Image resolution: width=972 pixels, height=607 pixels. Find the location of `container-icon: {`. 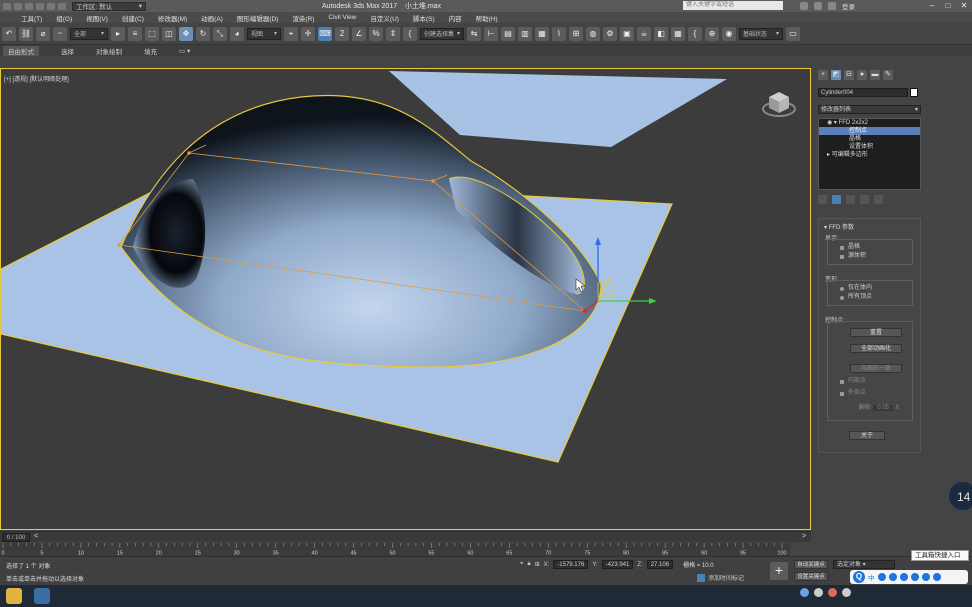

container-icon: { is located at coordinates (695, 33).